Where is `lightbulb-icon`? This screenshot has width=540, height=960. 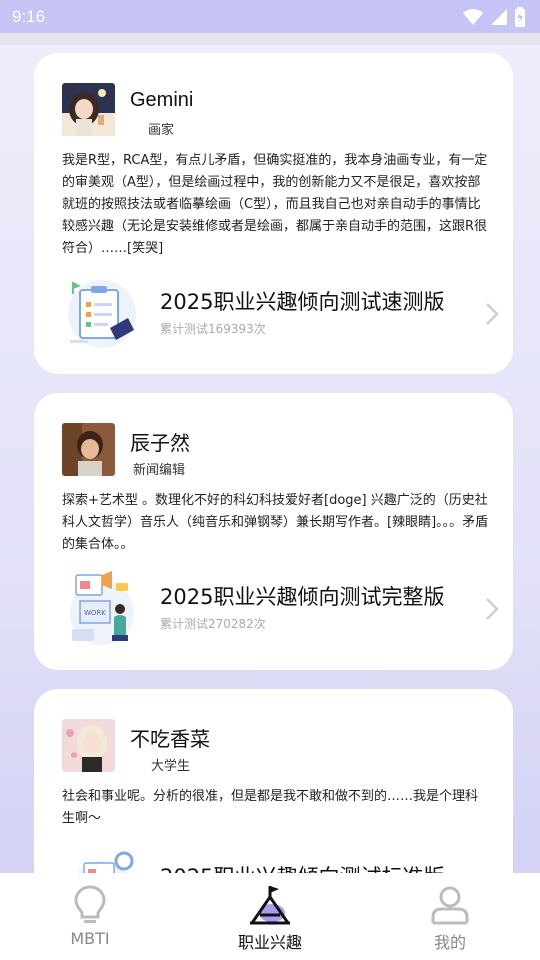 lightbulb-icon is located at coordinates (90, 904).